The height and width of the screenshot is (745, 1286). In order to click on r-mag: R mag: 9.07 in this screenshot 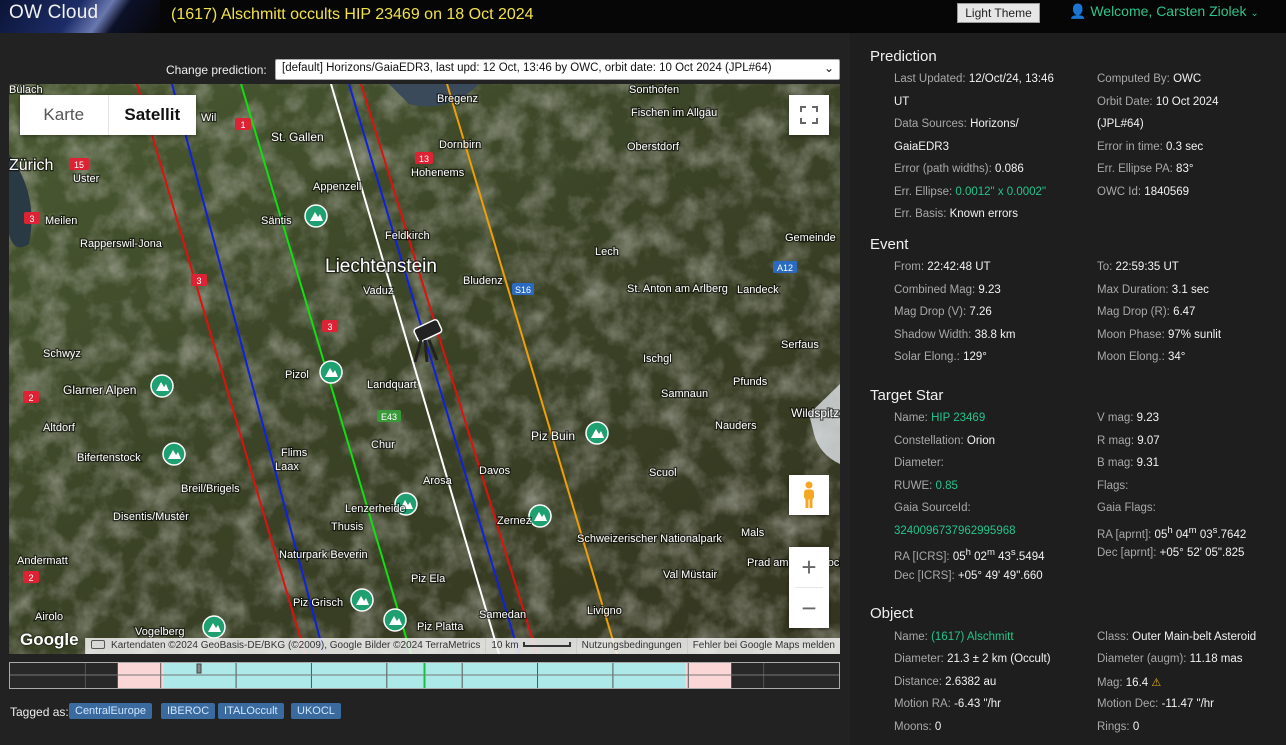, I will do `click(1128, 441)`.